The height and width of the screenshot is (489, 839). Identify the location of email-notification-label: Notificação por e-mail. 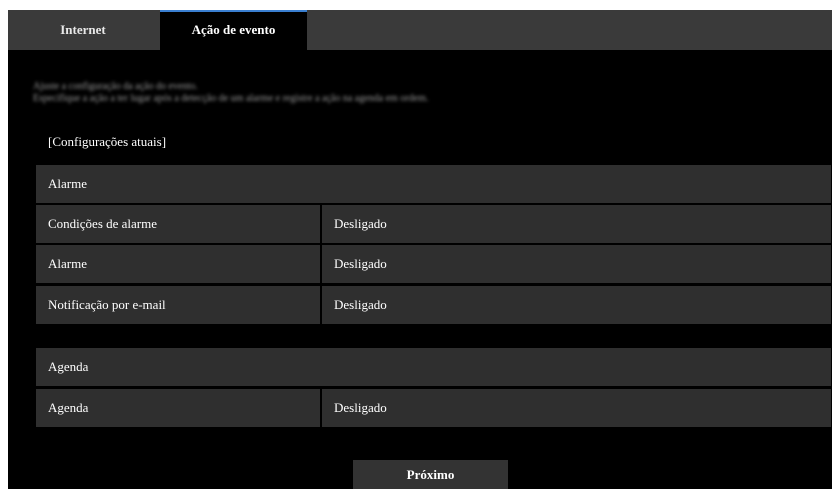
(178, 305).